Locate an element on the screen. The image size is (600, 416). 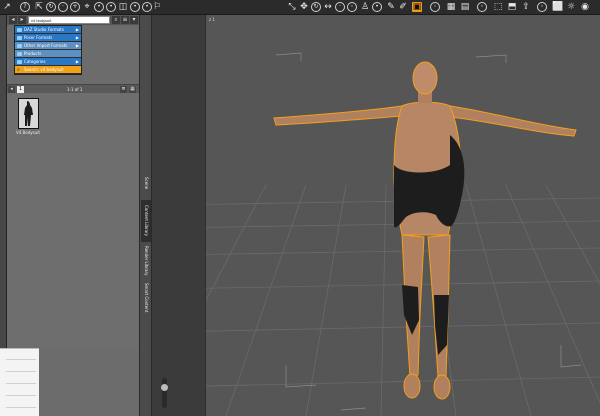
forward-icon: ▸ is located at coordinates (22, 20).